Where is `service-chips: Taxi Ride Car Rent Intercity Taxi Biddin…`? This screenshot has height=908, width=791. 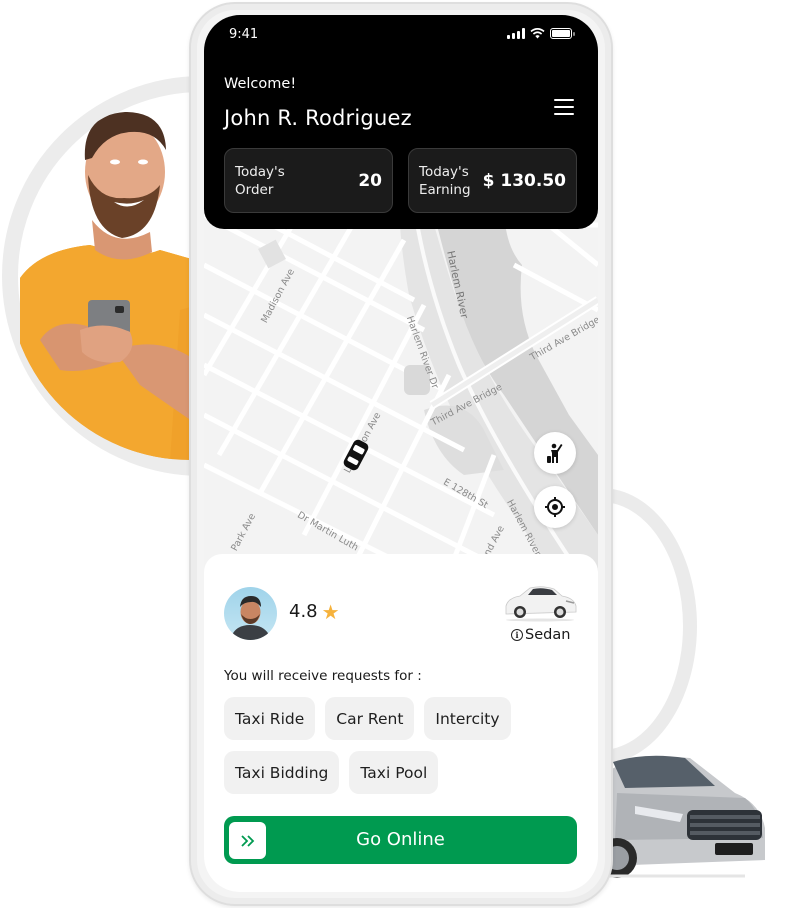
service-chips: Taxi Ride Car Rent Intercity Taxi Biddin… is located at coordinates (384, 745).